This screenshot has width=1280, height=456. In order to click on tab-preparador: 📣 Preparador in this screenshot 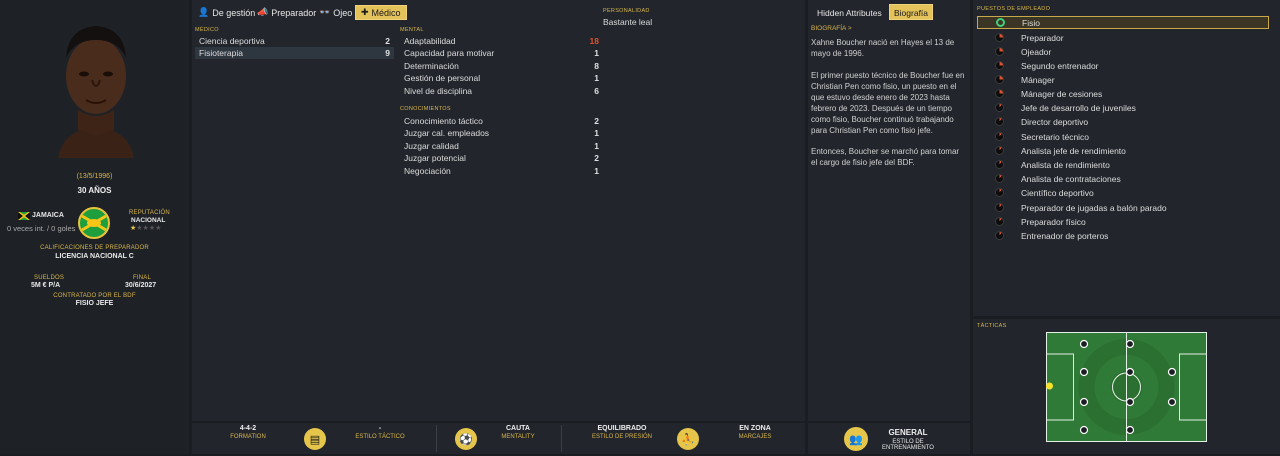, I will do `click(286, 12)`.